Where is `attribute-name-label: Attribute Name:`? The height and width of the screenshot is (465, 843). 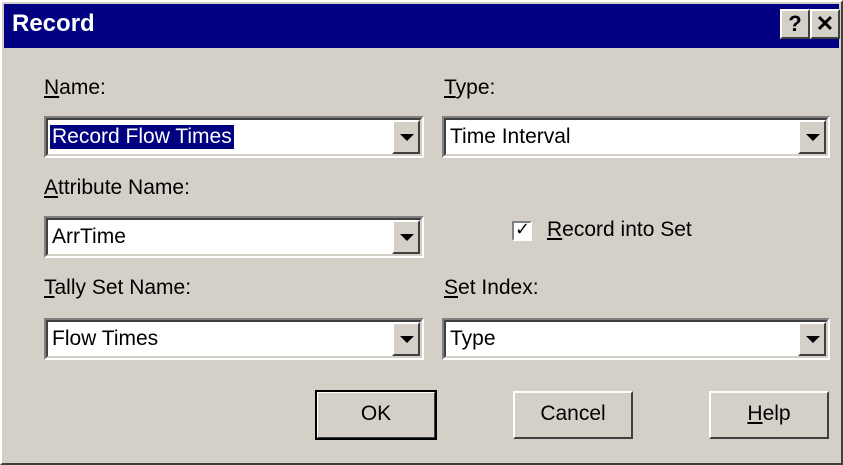
attribute-name-label: Attribute Name: is located at coordinates (117, 187).